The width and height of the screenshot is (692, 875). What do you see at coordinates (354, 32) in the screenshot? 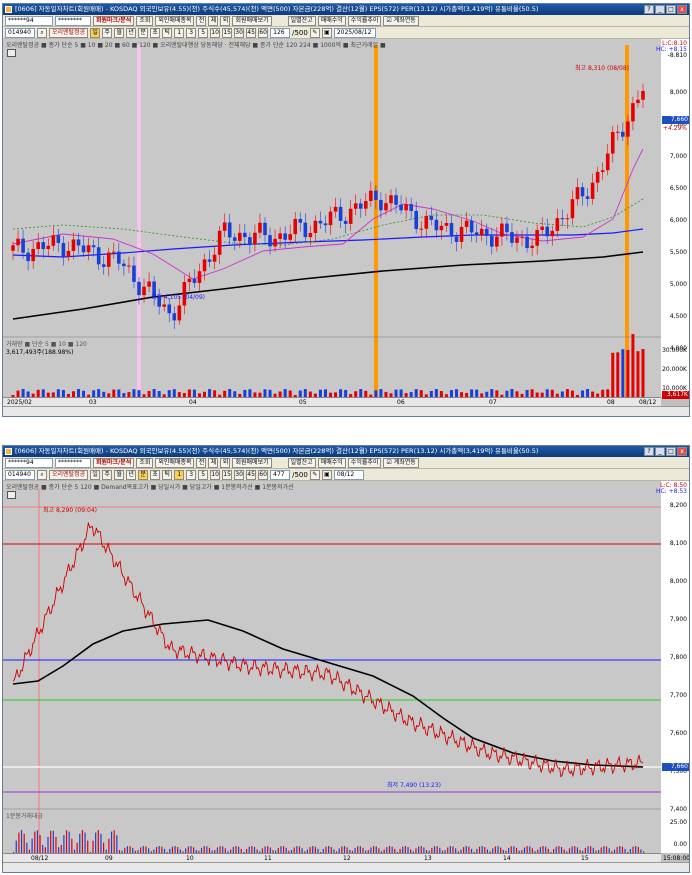
I see `date-input: 2025/08/12` at bounding box center [354, 32].